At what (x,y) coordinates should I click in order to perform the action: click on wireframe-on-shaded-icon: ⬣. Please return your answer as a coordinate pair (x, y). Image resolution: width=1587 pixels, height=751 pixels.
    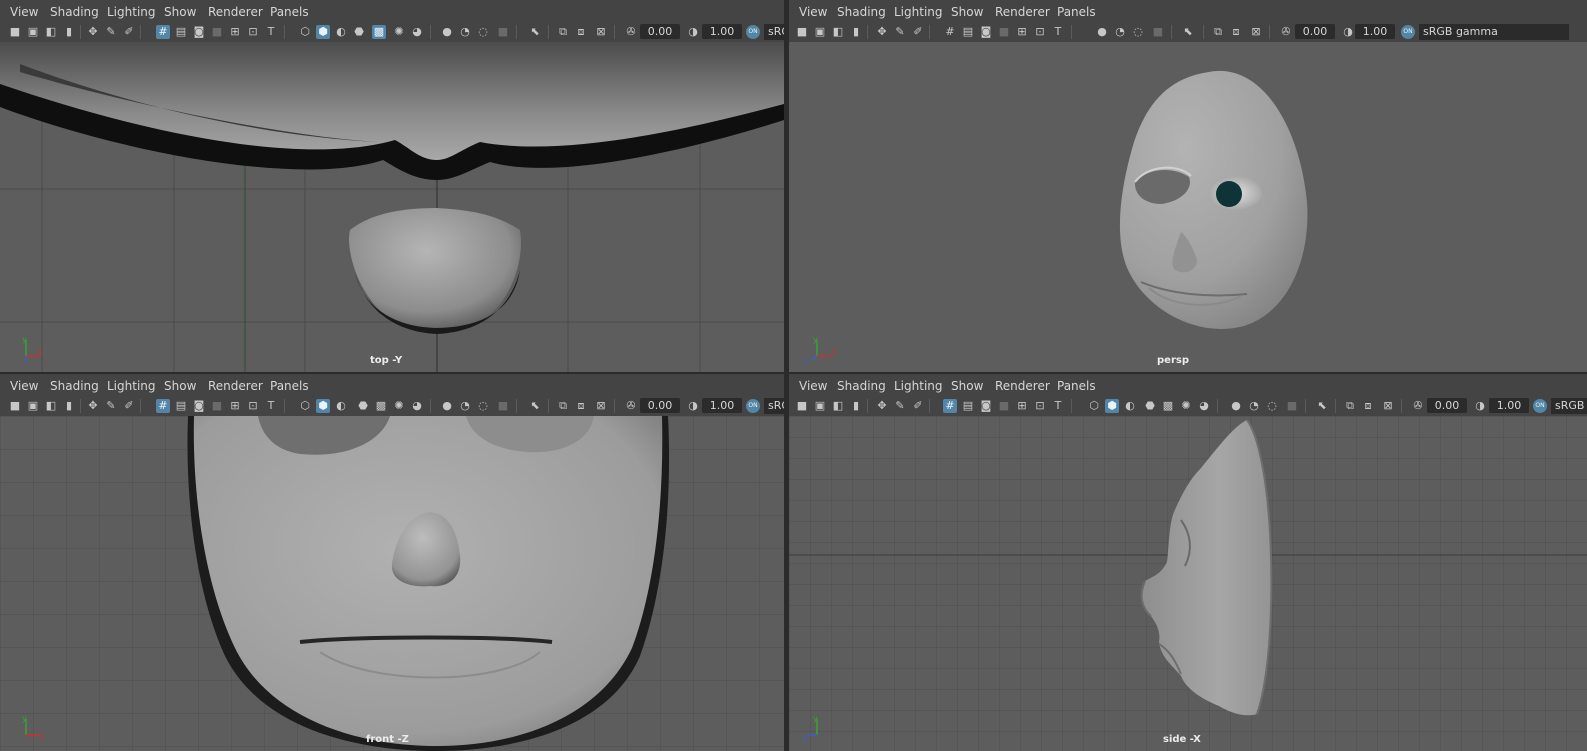
    Looking at the image, I should click on (359, 32).